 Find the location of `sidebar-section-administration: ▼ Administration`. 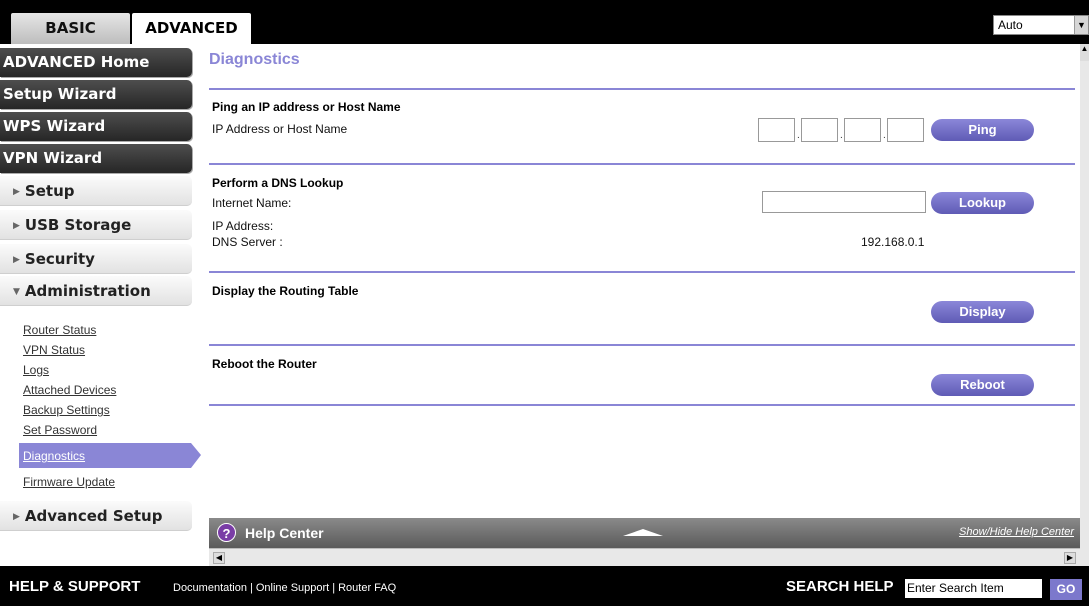

sidebar-section-administration: ▼ Administration is located at coordinates (96, 291).